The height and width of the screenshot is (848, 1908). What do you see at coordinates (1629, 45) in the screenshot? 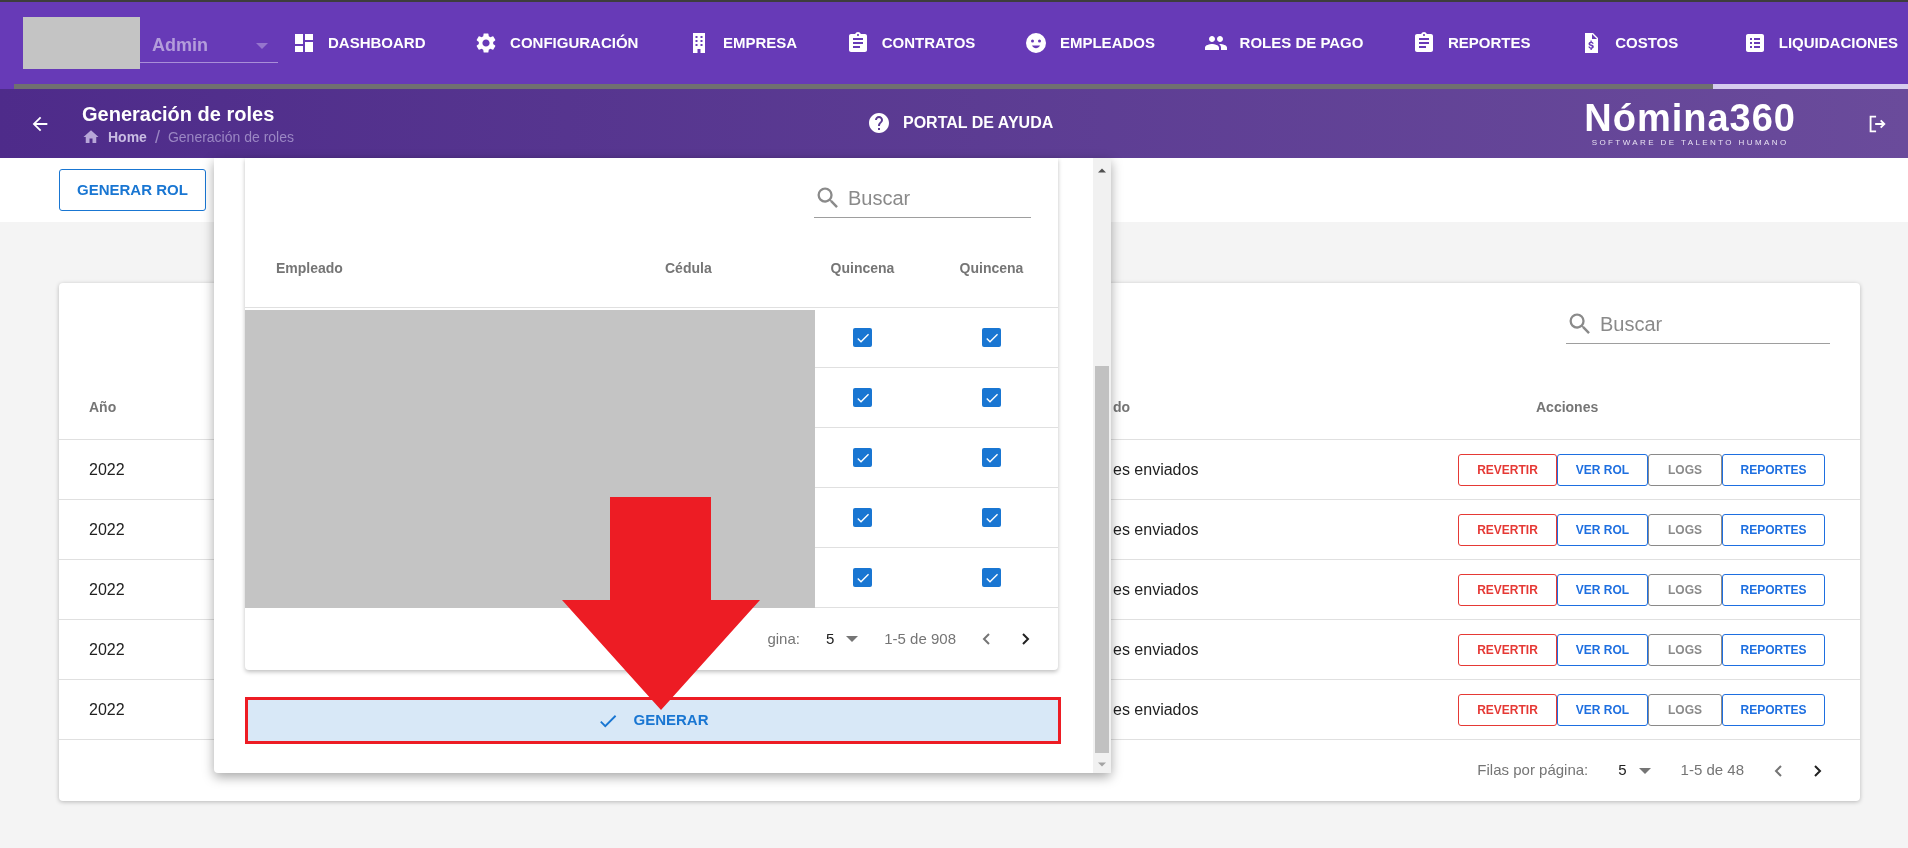
I see `nav-tab: COSTOS` at bounding box center [1629, 45].